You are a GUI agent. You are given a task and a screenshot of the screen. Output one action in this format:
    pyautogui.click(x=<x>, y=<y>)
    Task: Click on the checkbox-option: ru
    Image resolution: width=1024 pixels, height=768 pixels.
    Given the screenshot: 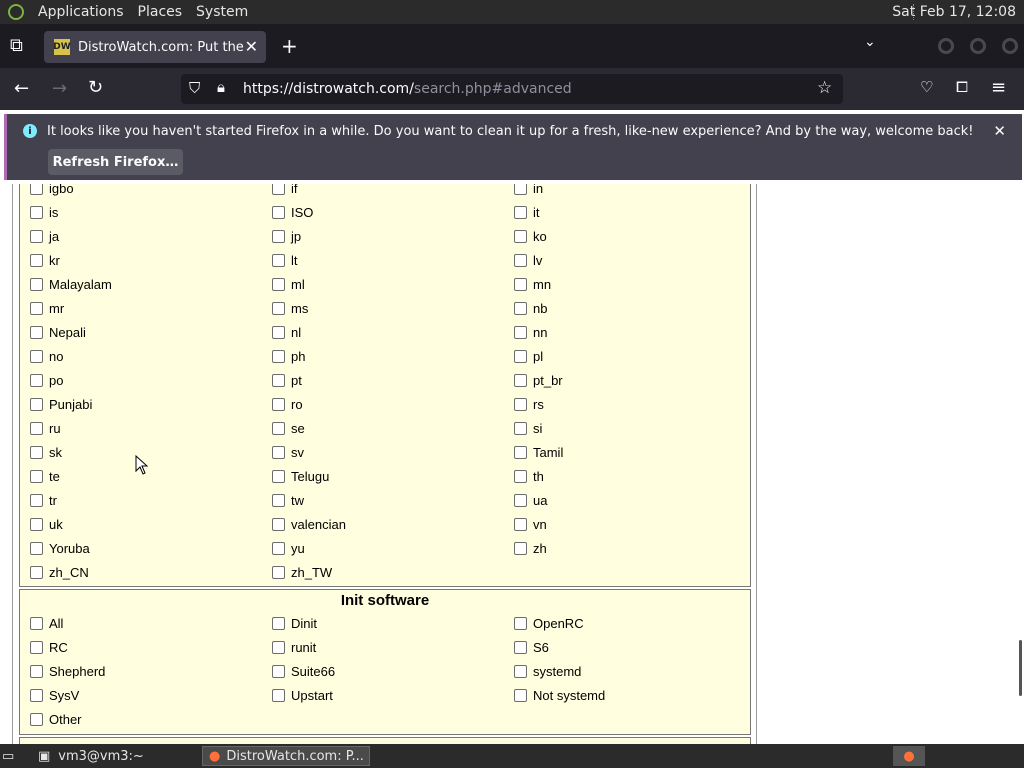 What is the action you would take?
    pyautogui.click(x=45, y=428)
    